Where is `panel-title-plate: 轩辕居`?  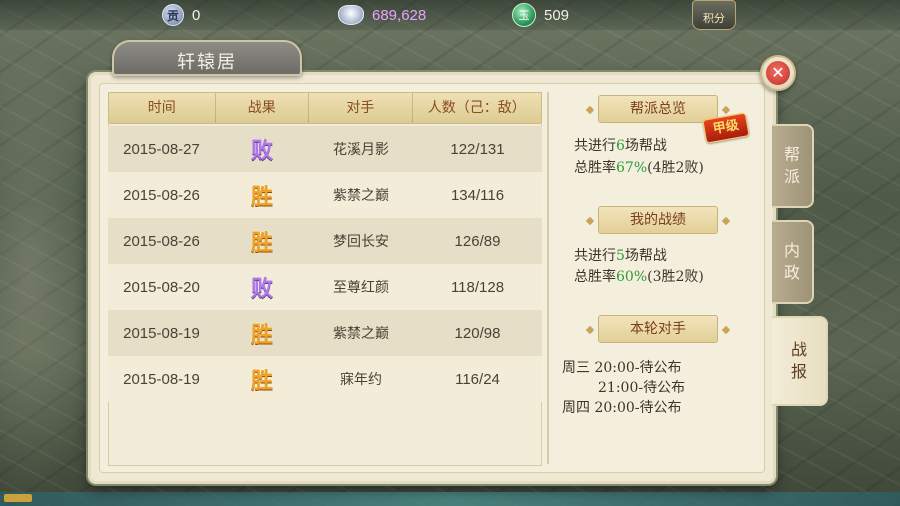 panel-title-plate: 轩辕居 is located at coordinates (207, 58).